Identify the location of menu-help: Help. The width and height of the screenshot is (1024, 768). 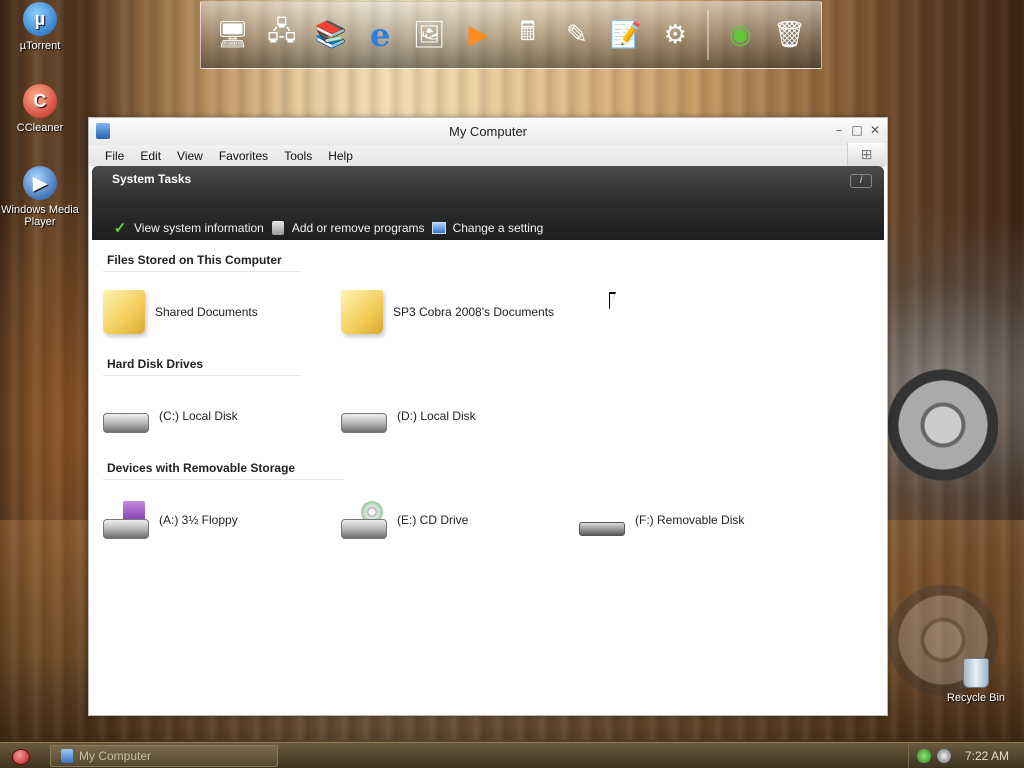
(340, 156).